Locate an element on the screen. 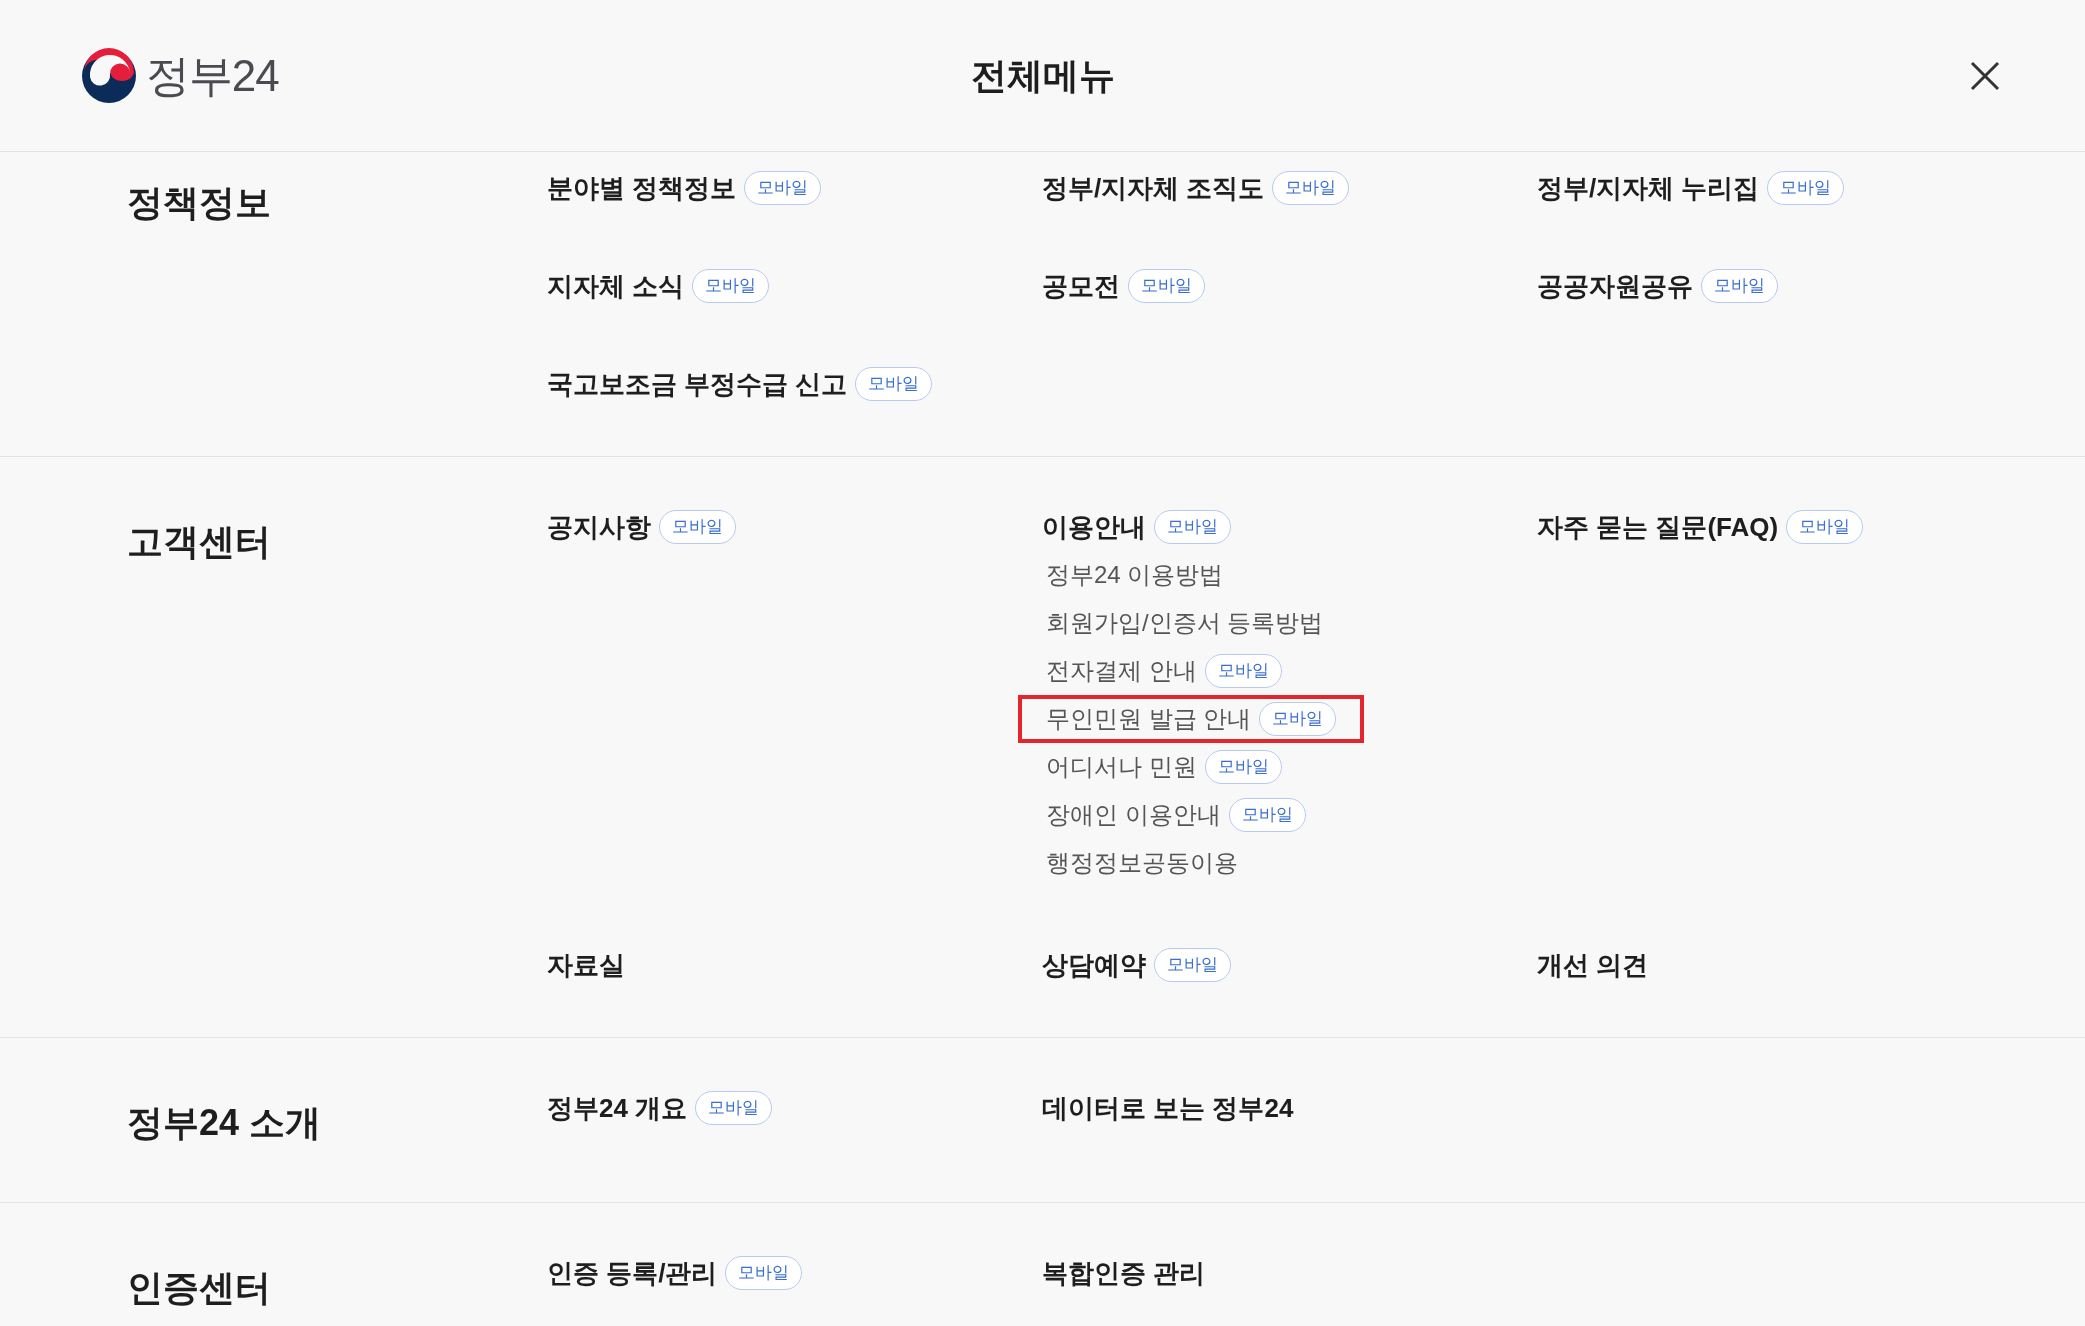 Image resolution: width=2085 pixels, height=1326 pixels. menu-link: 공공자원공유 is located at coordinates (1615, 286).